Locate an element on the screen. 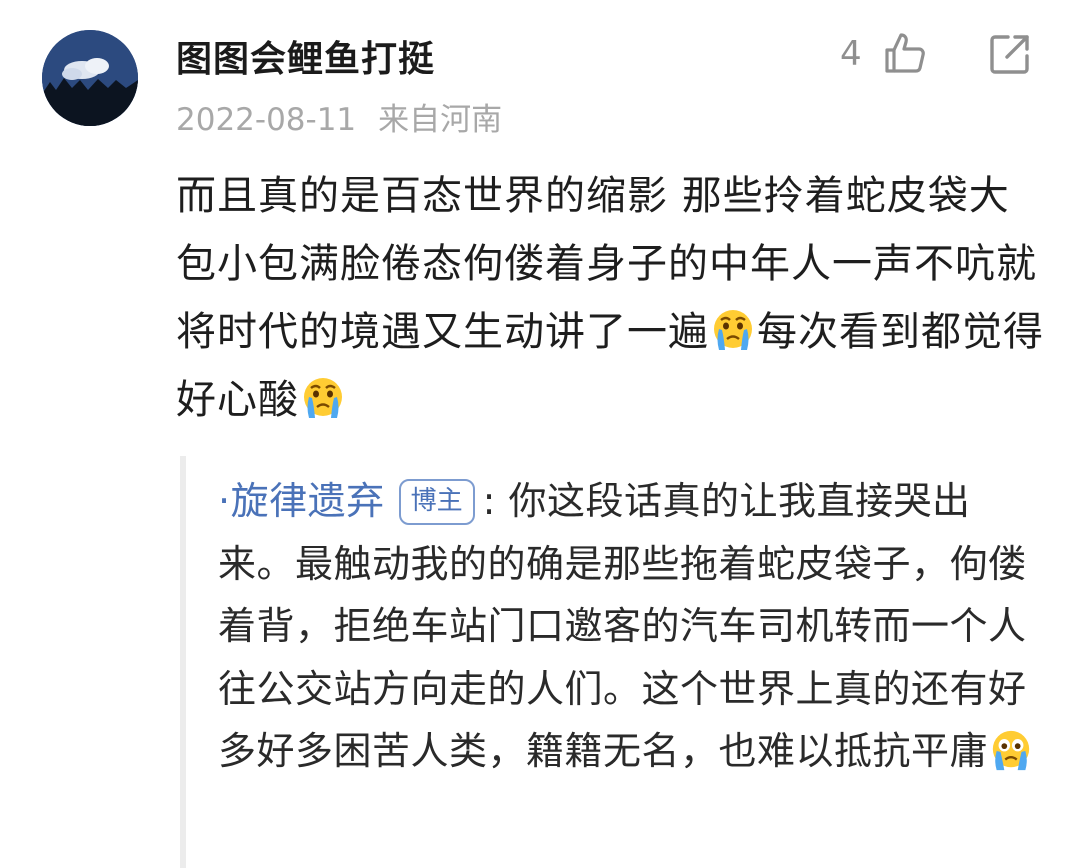 This screenshot has width=1079, height=868. reply-author: ·旋律遗弃 is located at coordinates (301, 501).